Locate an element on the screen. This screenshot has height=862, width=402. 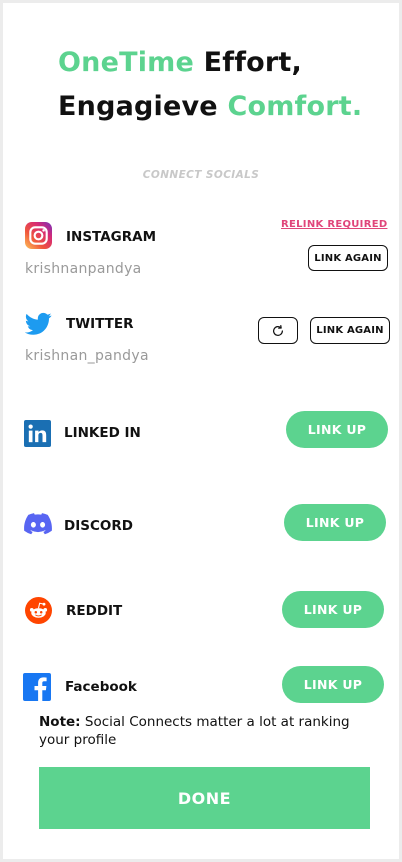
note-label: Note: is located at coordinates (60, 722).